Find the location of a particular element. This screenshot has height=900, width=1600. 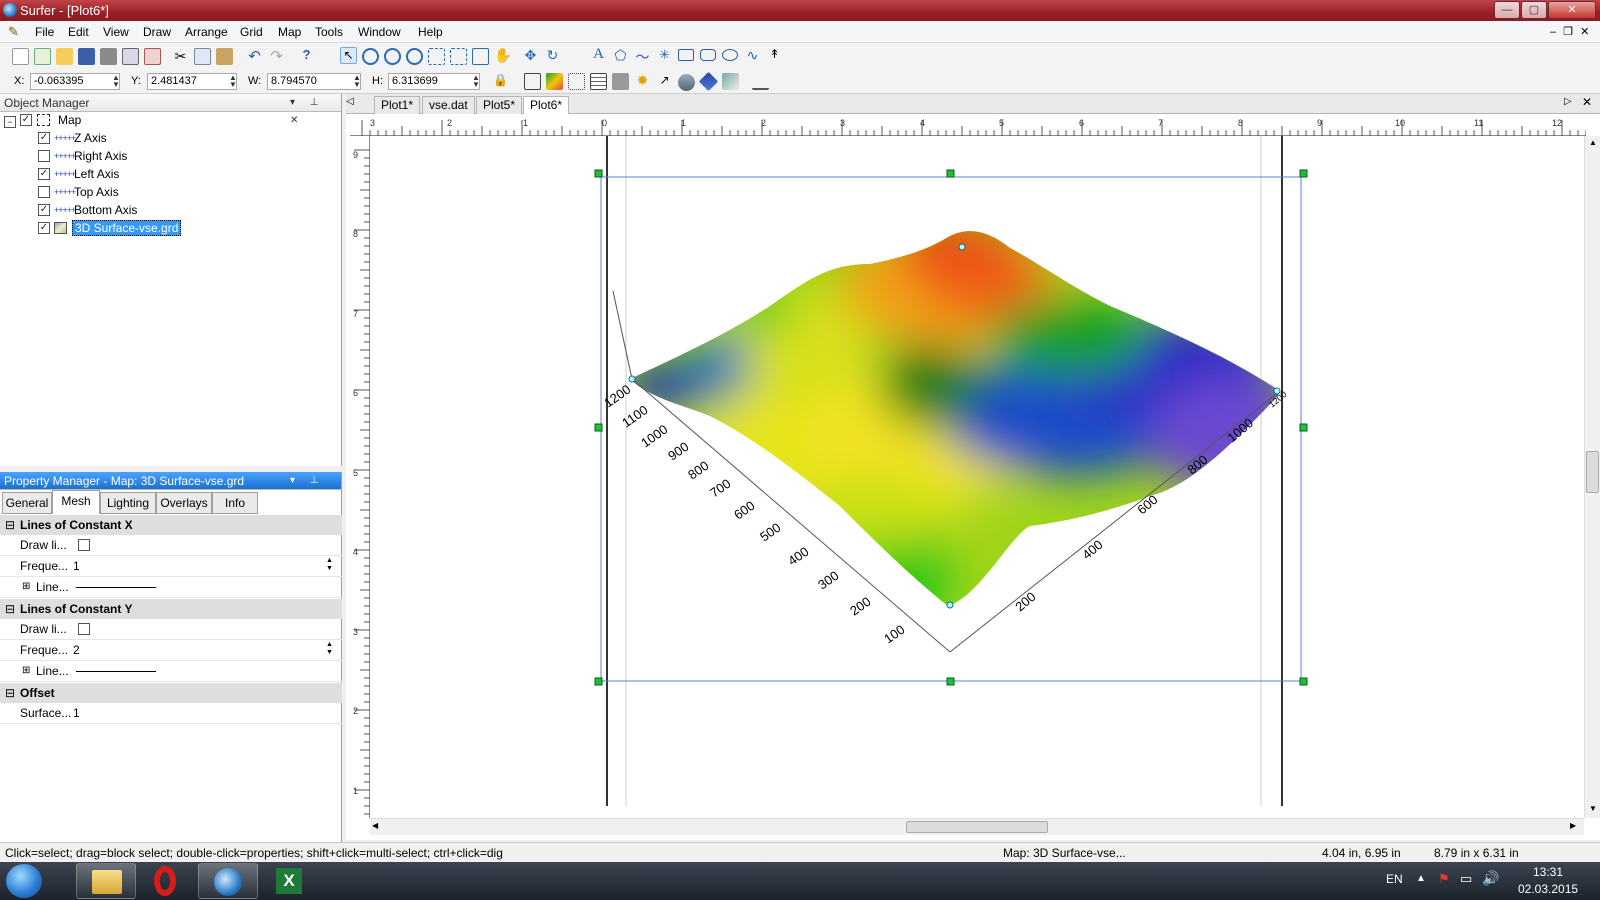

tree-item-top-axis: Top Axis is located at coordinates (96, 192).